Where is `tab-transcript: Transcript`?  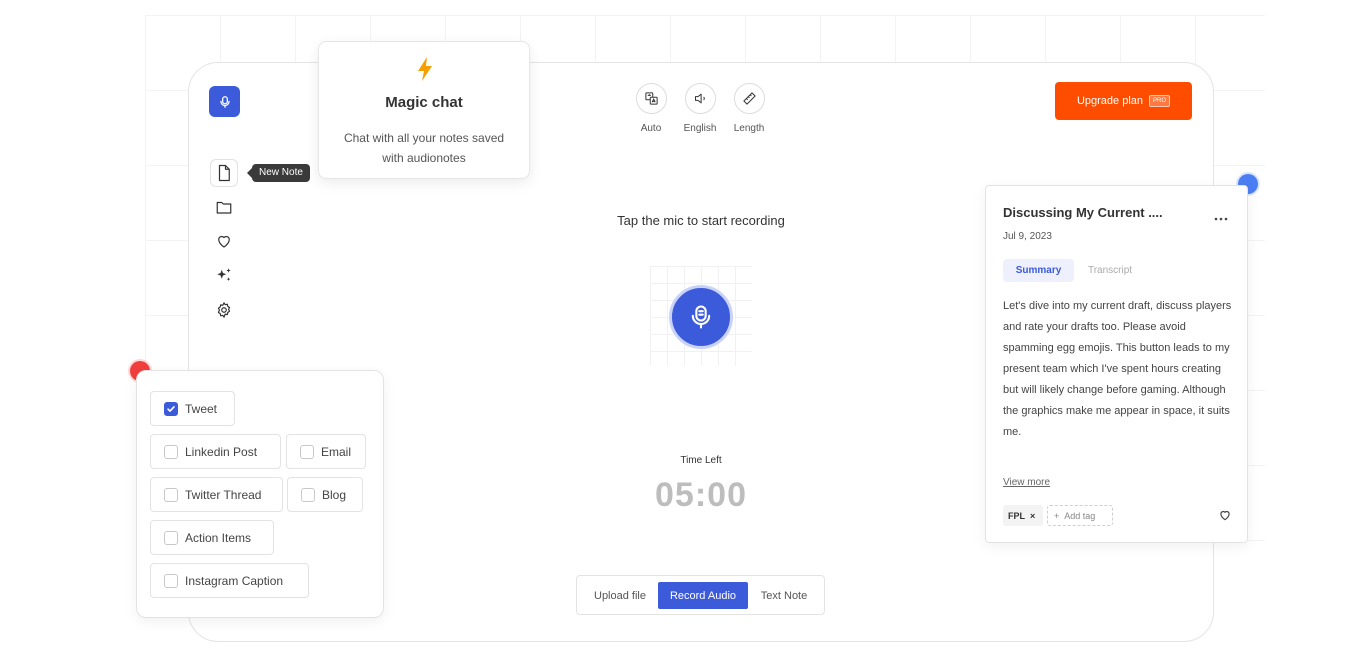
tab-transcript: Transcript is located at coordinates (1110, 270).